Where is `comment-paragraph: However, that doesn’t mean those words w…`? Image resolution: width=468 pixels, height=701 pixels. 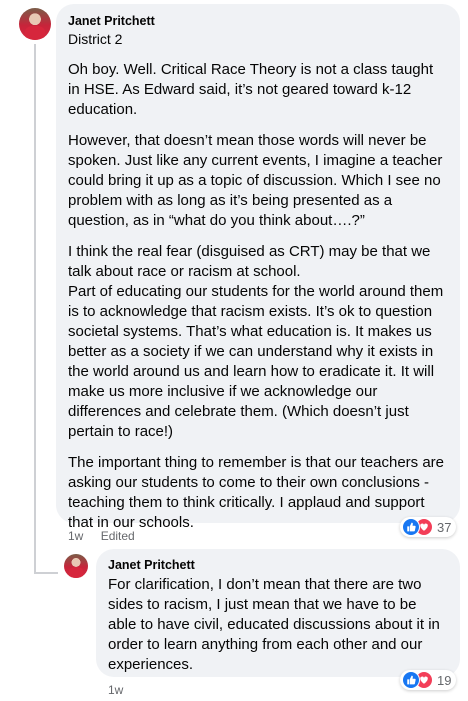
comment-paragraph: However, that doesn’t mean those words w… is located at coordinates (255, 180).